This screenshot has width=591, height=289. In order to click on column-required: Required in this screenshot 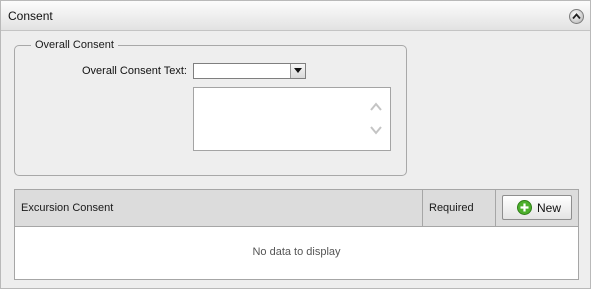, I will do `click(451, 208)`.